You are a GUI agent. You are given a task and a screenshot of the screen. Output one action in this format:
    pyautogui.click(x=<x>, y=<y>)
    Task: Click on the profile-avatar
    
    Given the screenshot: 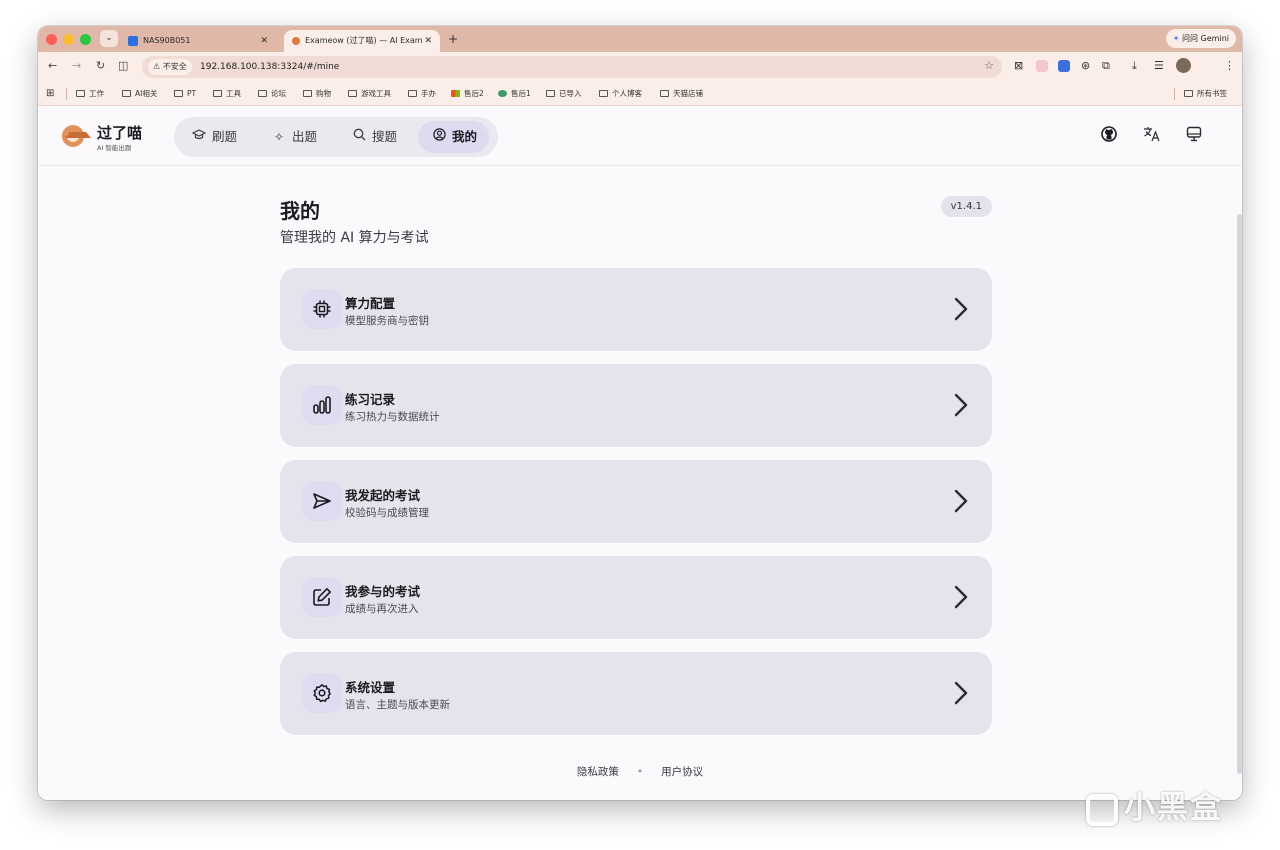 What is the action you would take?
    pyautogui.click(x=1183, y=65)
    